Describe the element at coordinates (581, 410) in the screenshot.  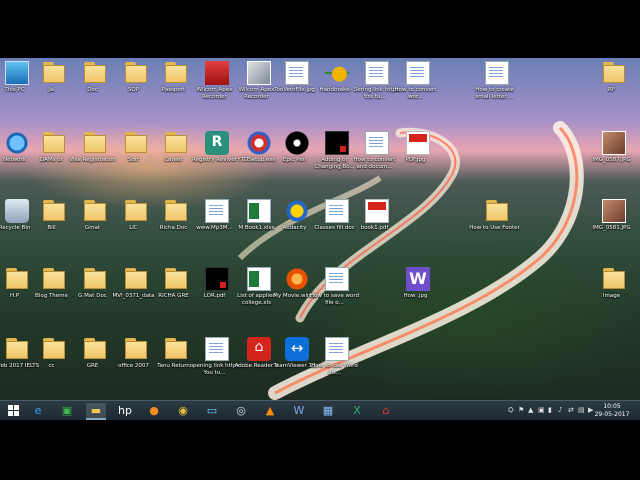
I see `tray-icon: ▤` at that location.